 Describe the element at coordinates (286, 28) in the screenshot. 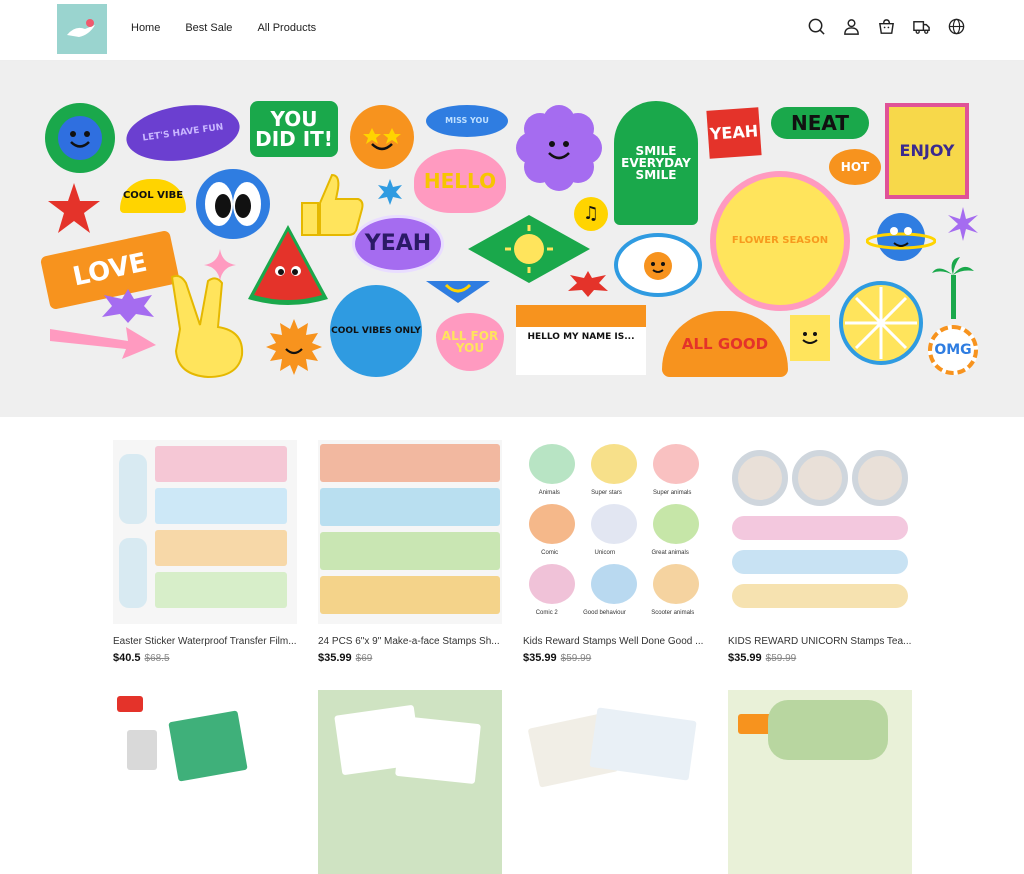

I see `nav-all-products: All Products` at that location.